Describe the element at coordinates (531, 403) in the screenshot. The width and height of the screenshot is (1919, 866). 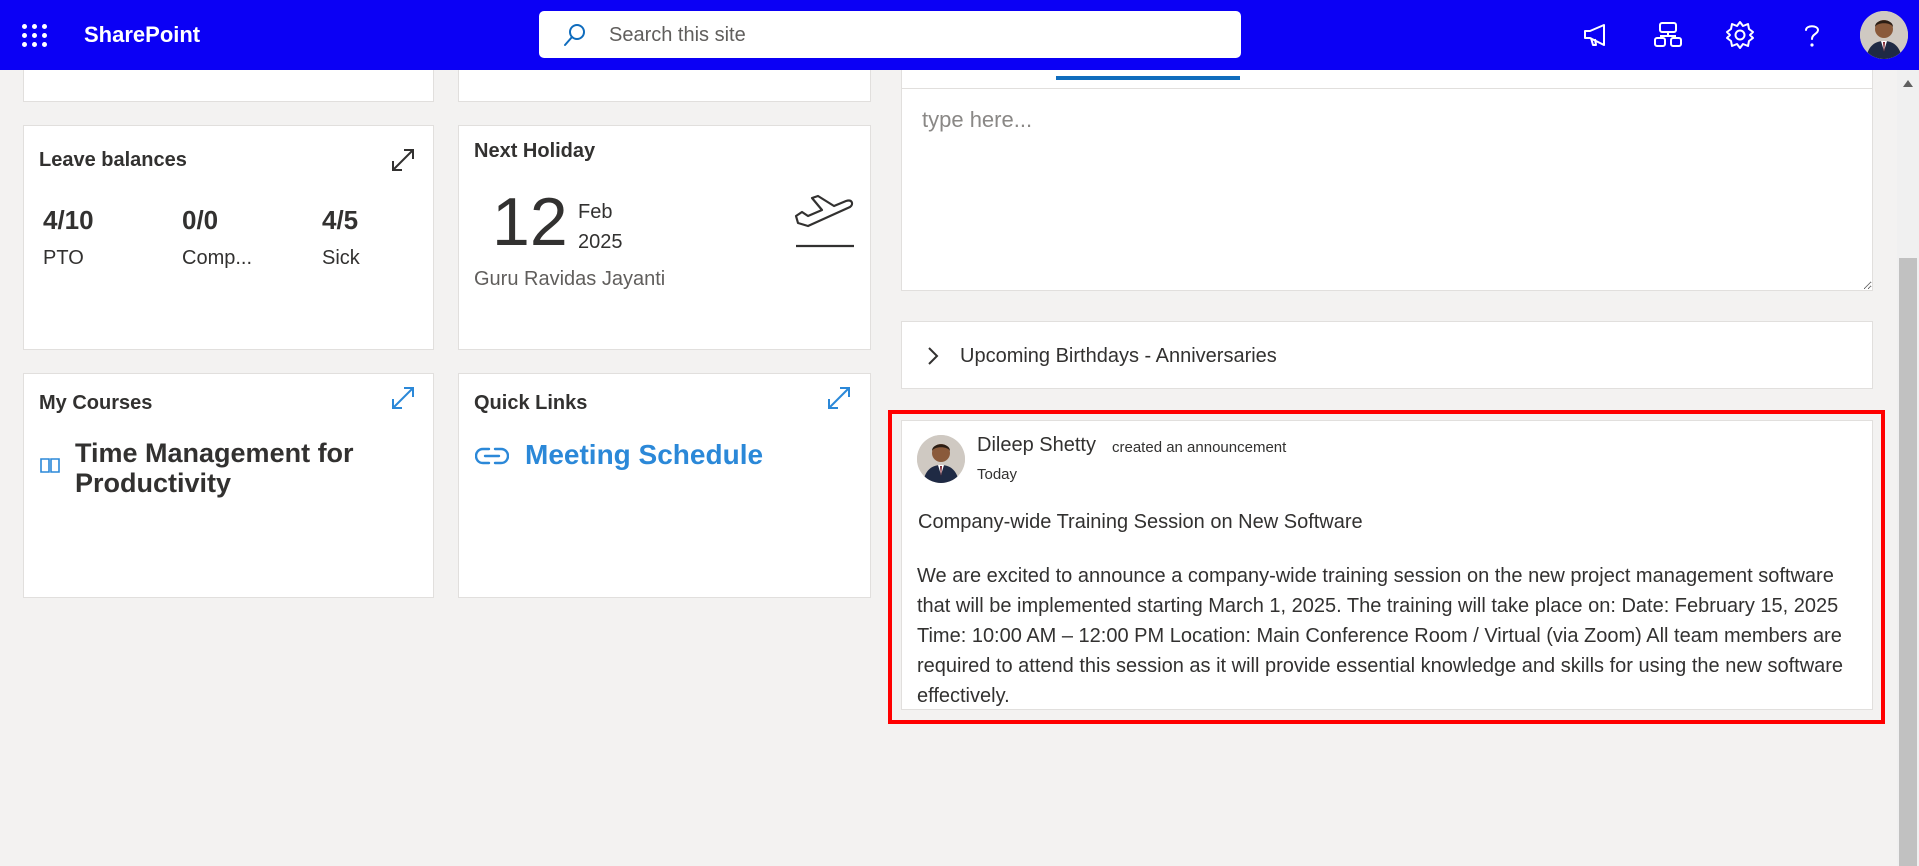
I see `quick-links-title: Quick Links` at that location.